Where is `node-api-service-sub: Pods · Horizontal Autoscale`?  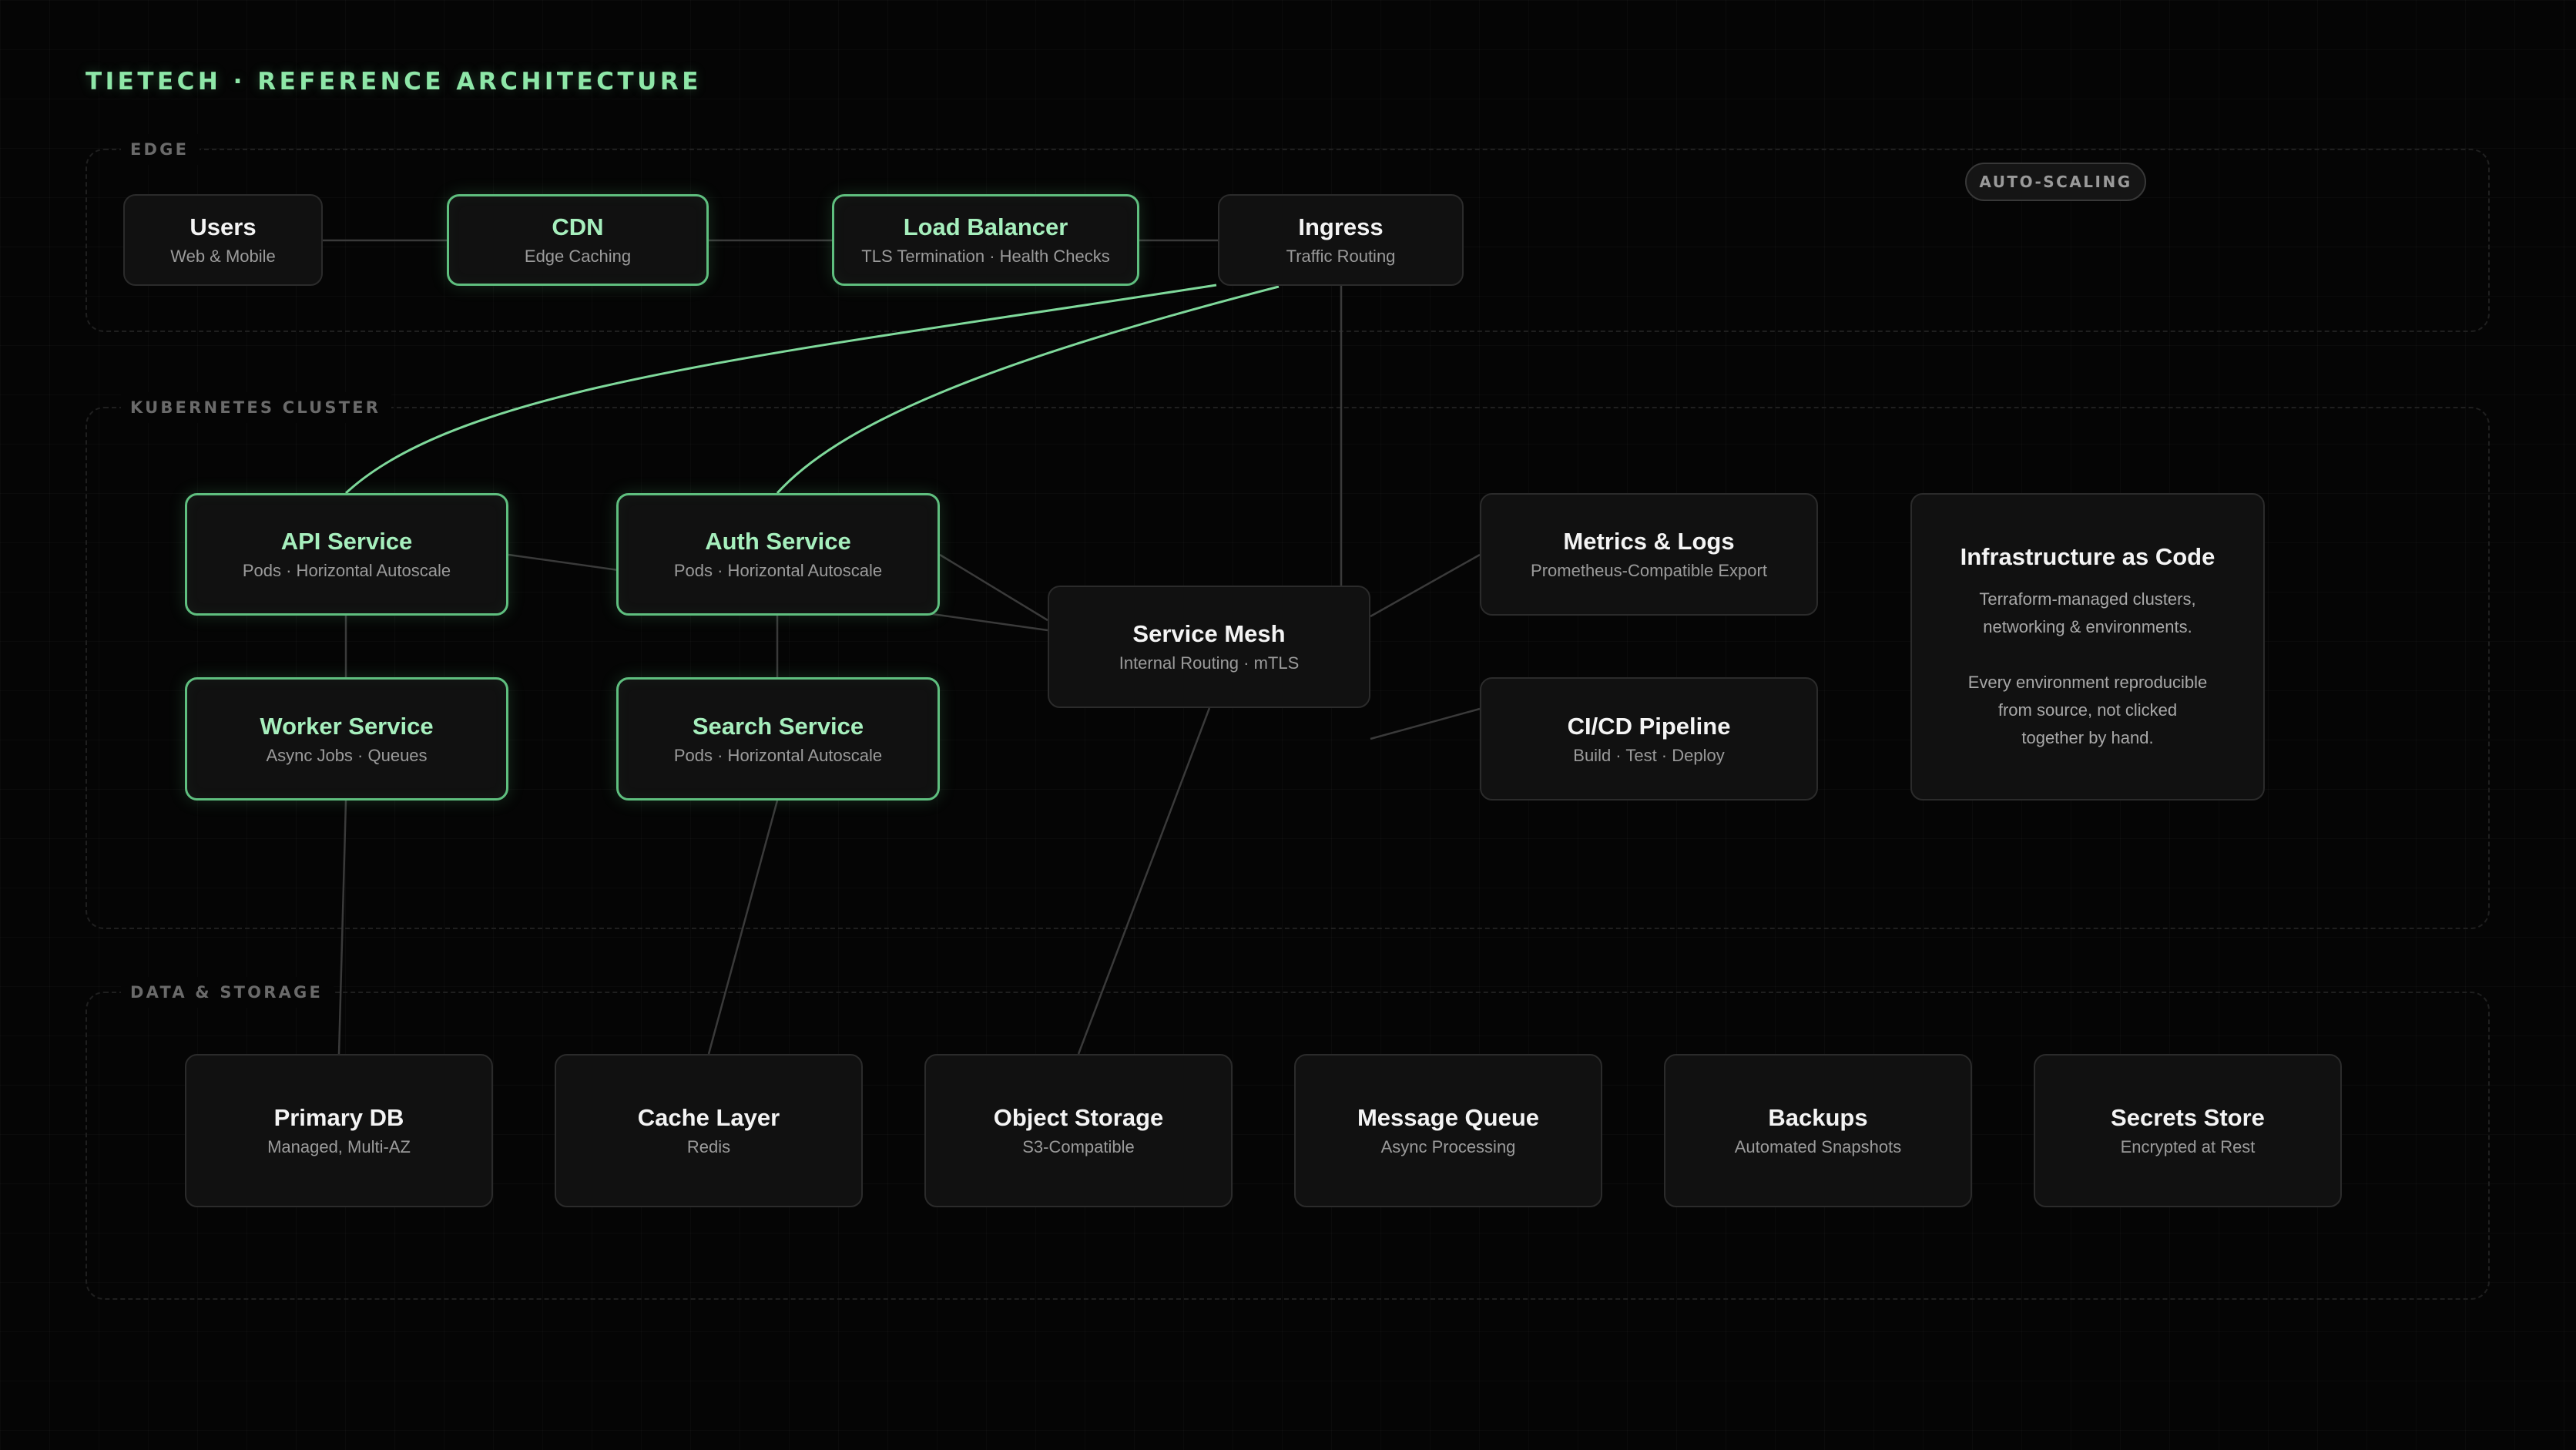 node-api-service-sub: Pods · Horizontal Autoscale is located at coordinates (346, 570).